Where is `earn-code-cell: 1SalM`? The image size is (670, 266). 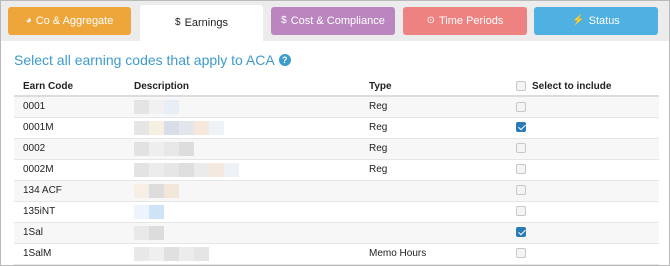
earn-code-cell: 1SalM is located at coordinates (69, 254).